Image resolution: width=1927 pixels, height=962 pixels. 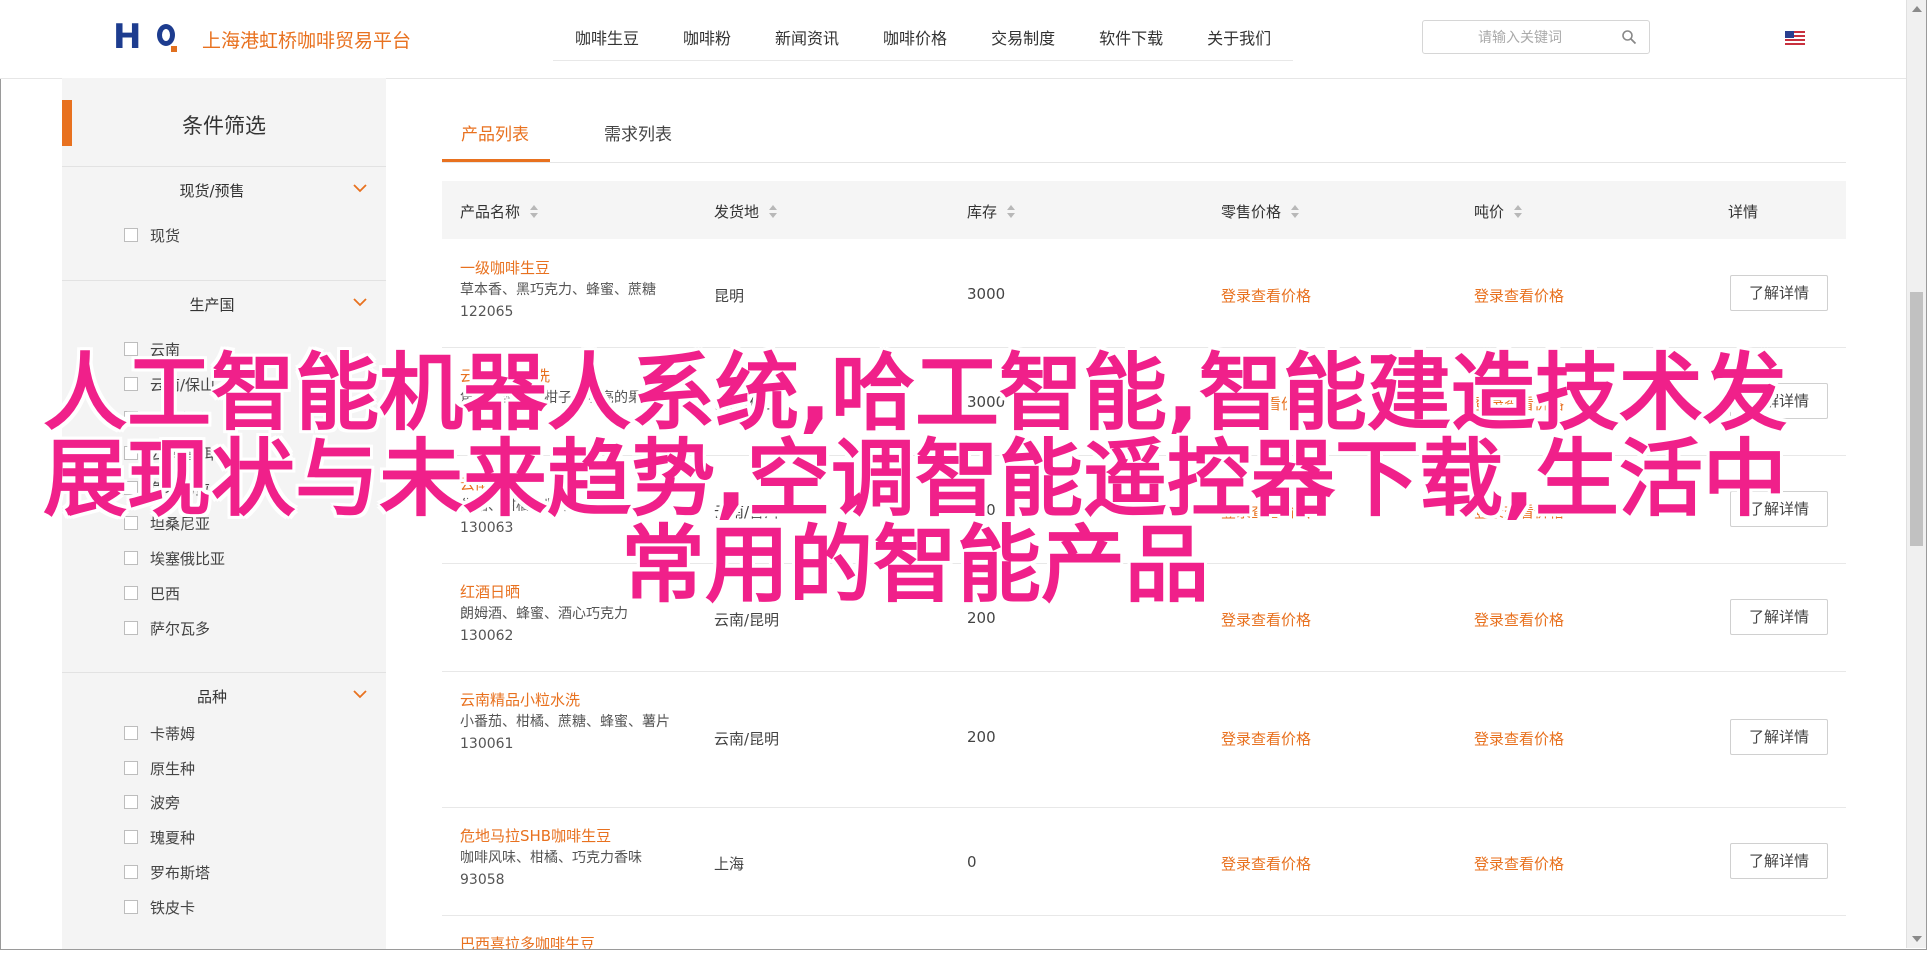 I want to click on vertical-scrollbar, so click(x=1916, y=474).